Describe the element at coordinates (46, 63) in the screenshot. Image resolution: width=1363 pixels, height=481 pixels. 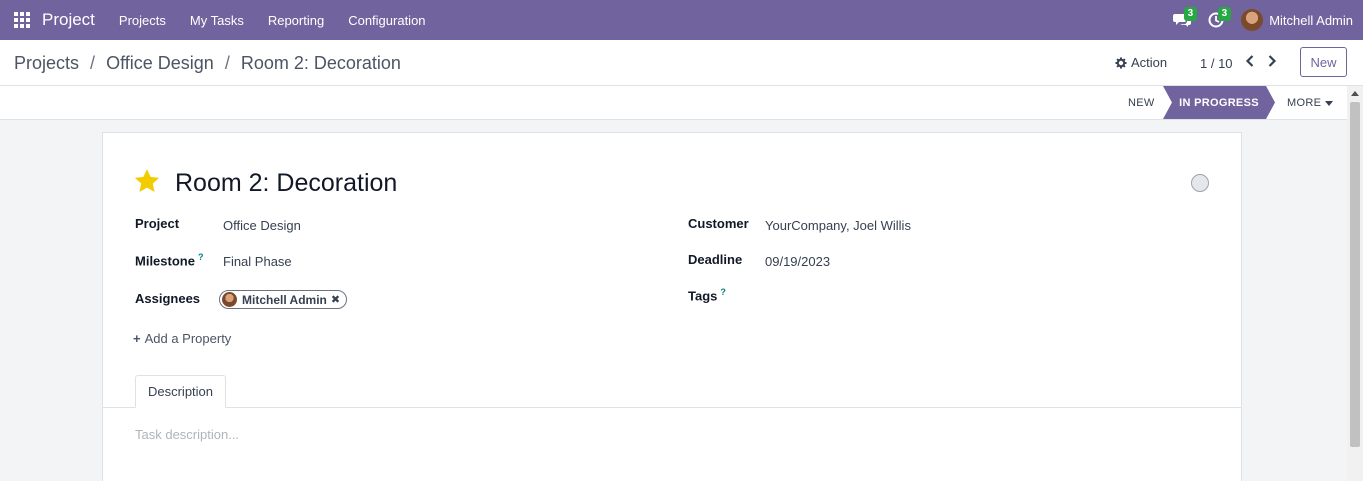
I see `breadcrumb-projects: Projects` at that location.